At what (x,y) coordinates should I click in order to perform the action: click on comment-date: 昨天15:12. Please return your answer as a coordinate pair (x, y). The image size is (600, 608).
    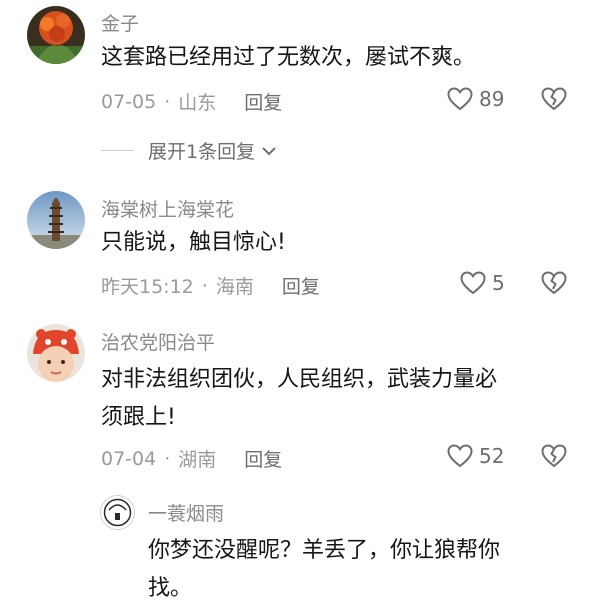
    Looking at the image, I should click on (147, 287).